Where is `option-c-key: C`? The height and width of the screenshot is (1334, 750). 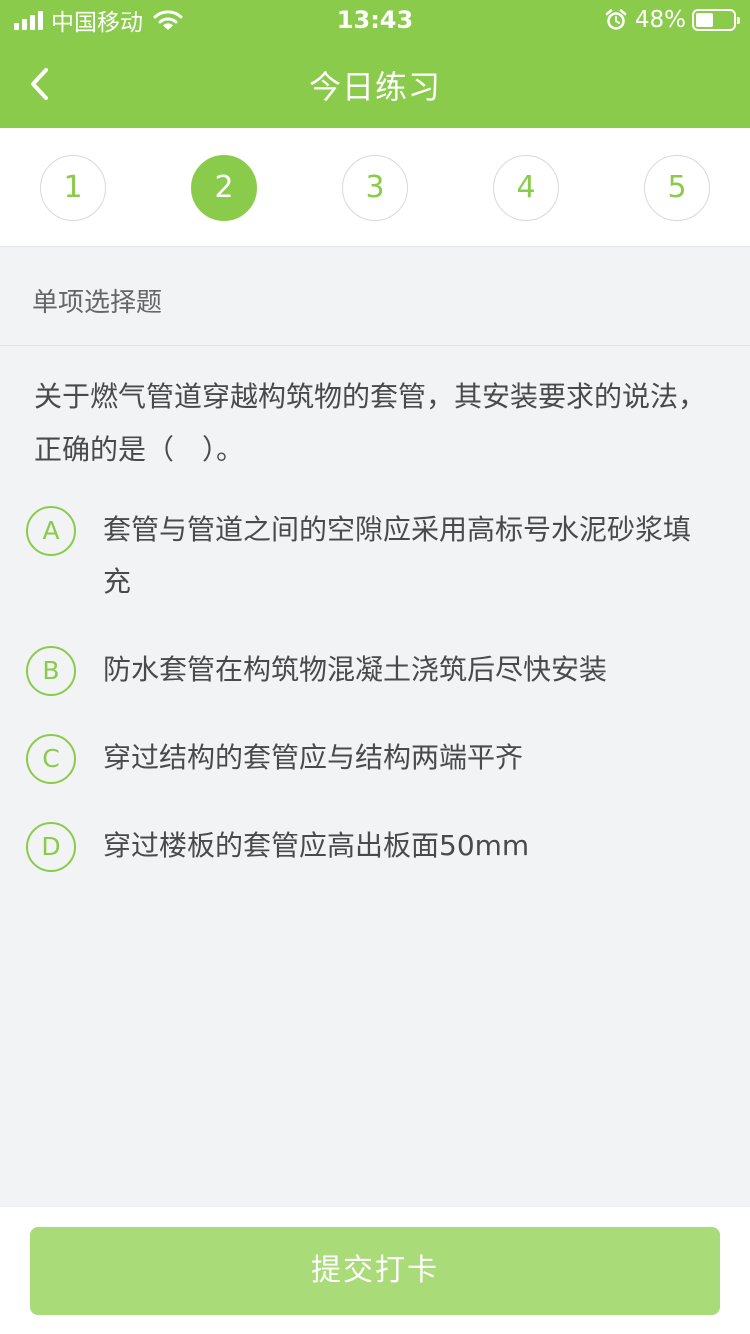
option-c-key: C is located at coordinates (51, 759).